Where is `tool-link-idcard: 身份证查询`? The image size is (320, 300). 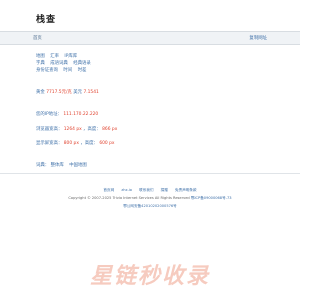
tool-link-idcard: 身份证查询 is located at coordinates (47, 70).